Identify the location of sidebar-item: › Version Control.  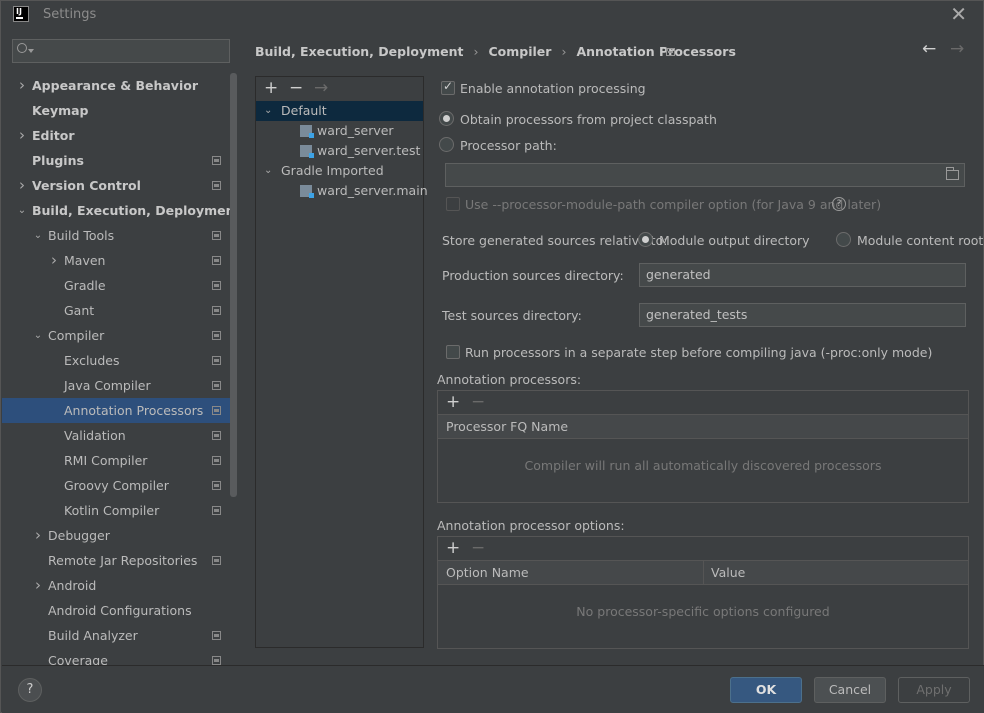
(119, 185).